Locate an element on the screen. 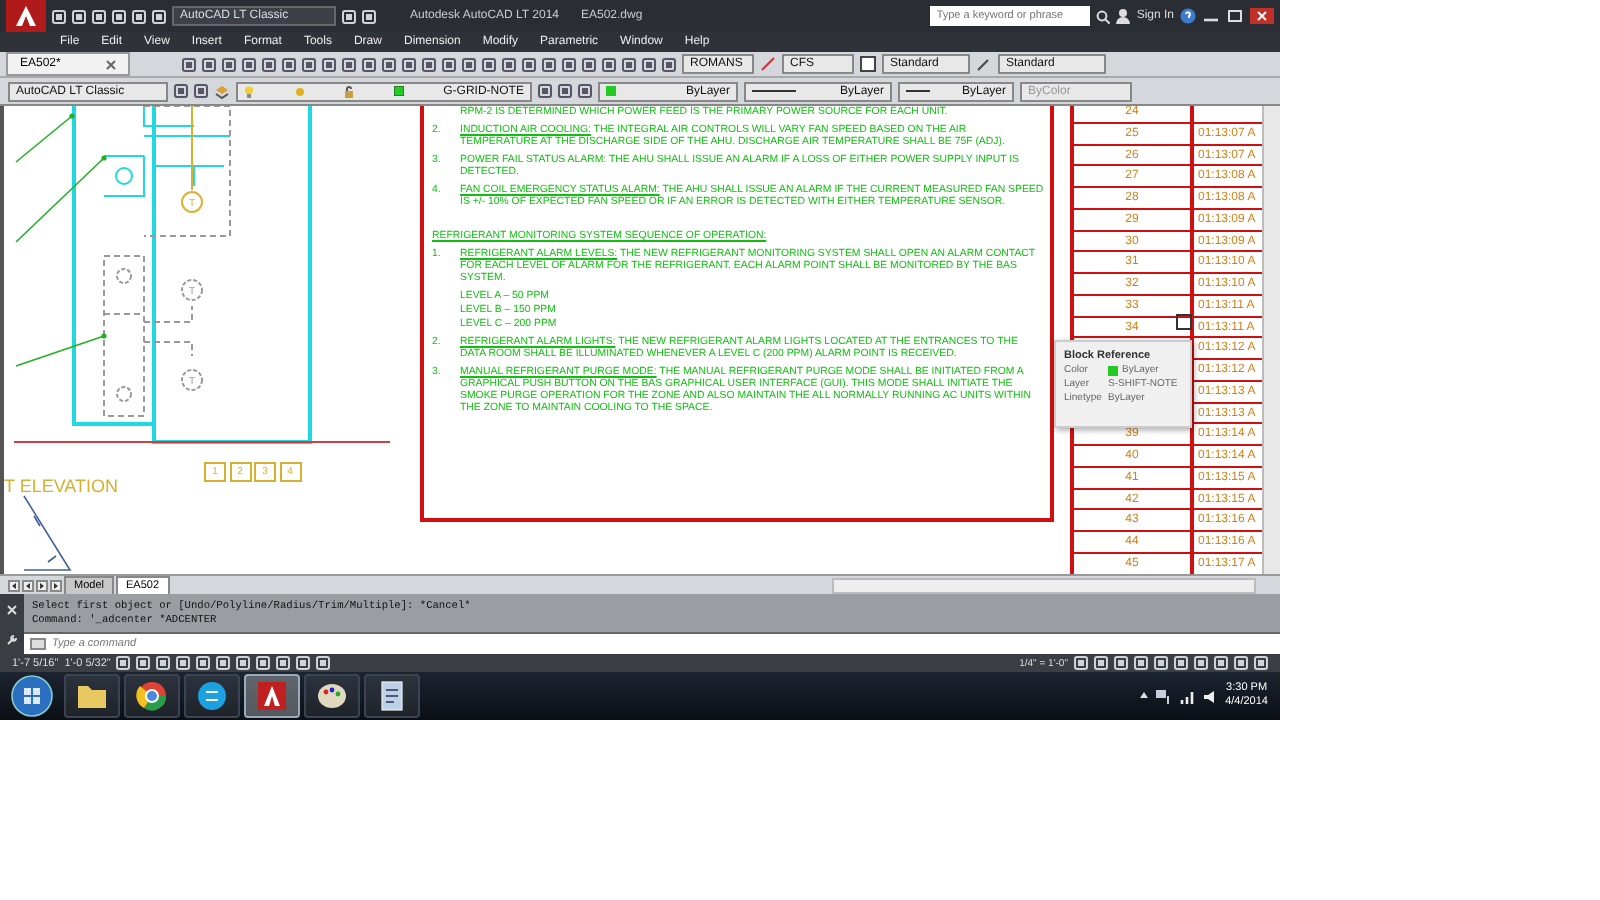 The image size is (1600, 900). app-logo is located at coordinates (26, 16).